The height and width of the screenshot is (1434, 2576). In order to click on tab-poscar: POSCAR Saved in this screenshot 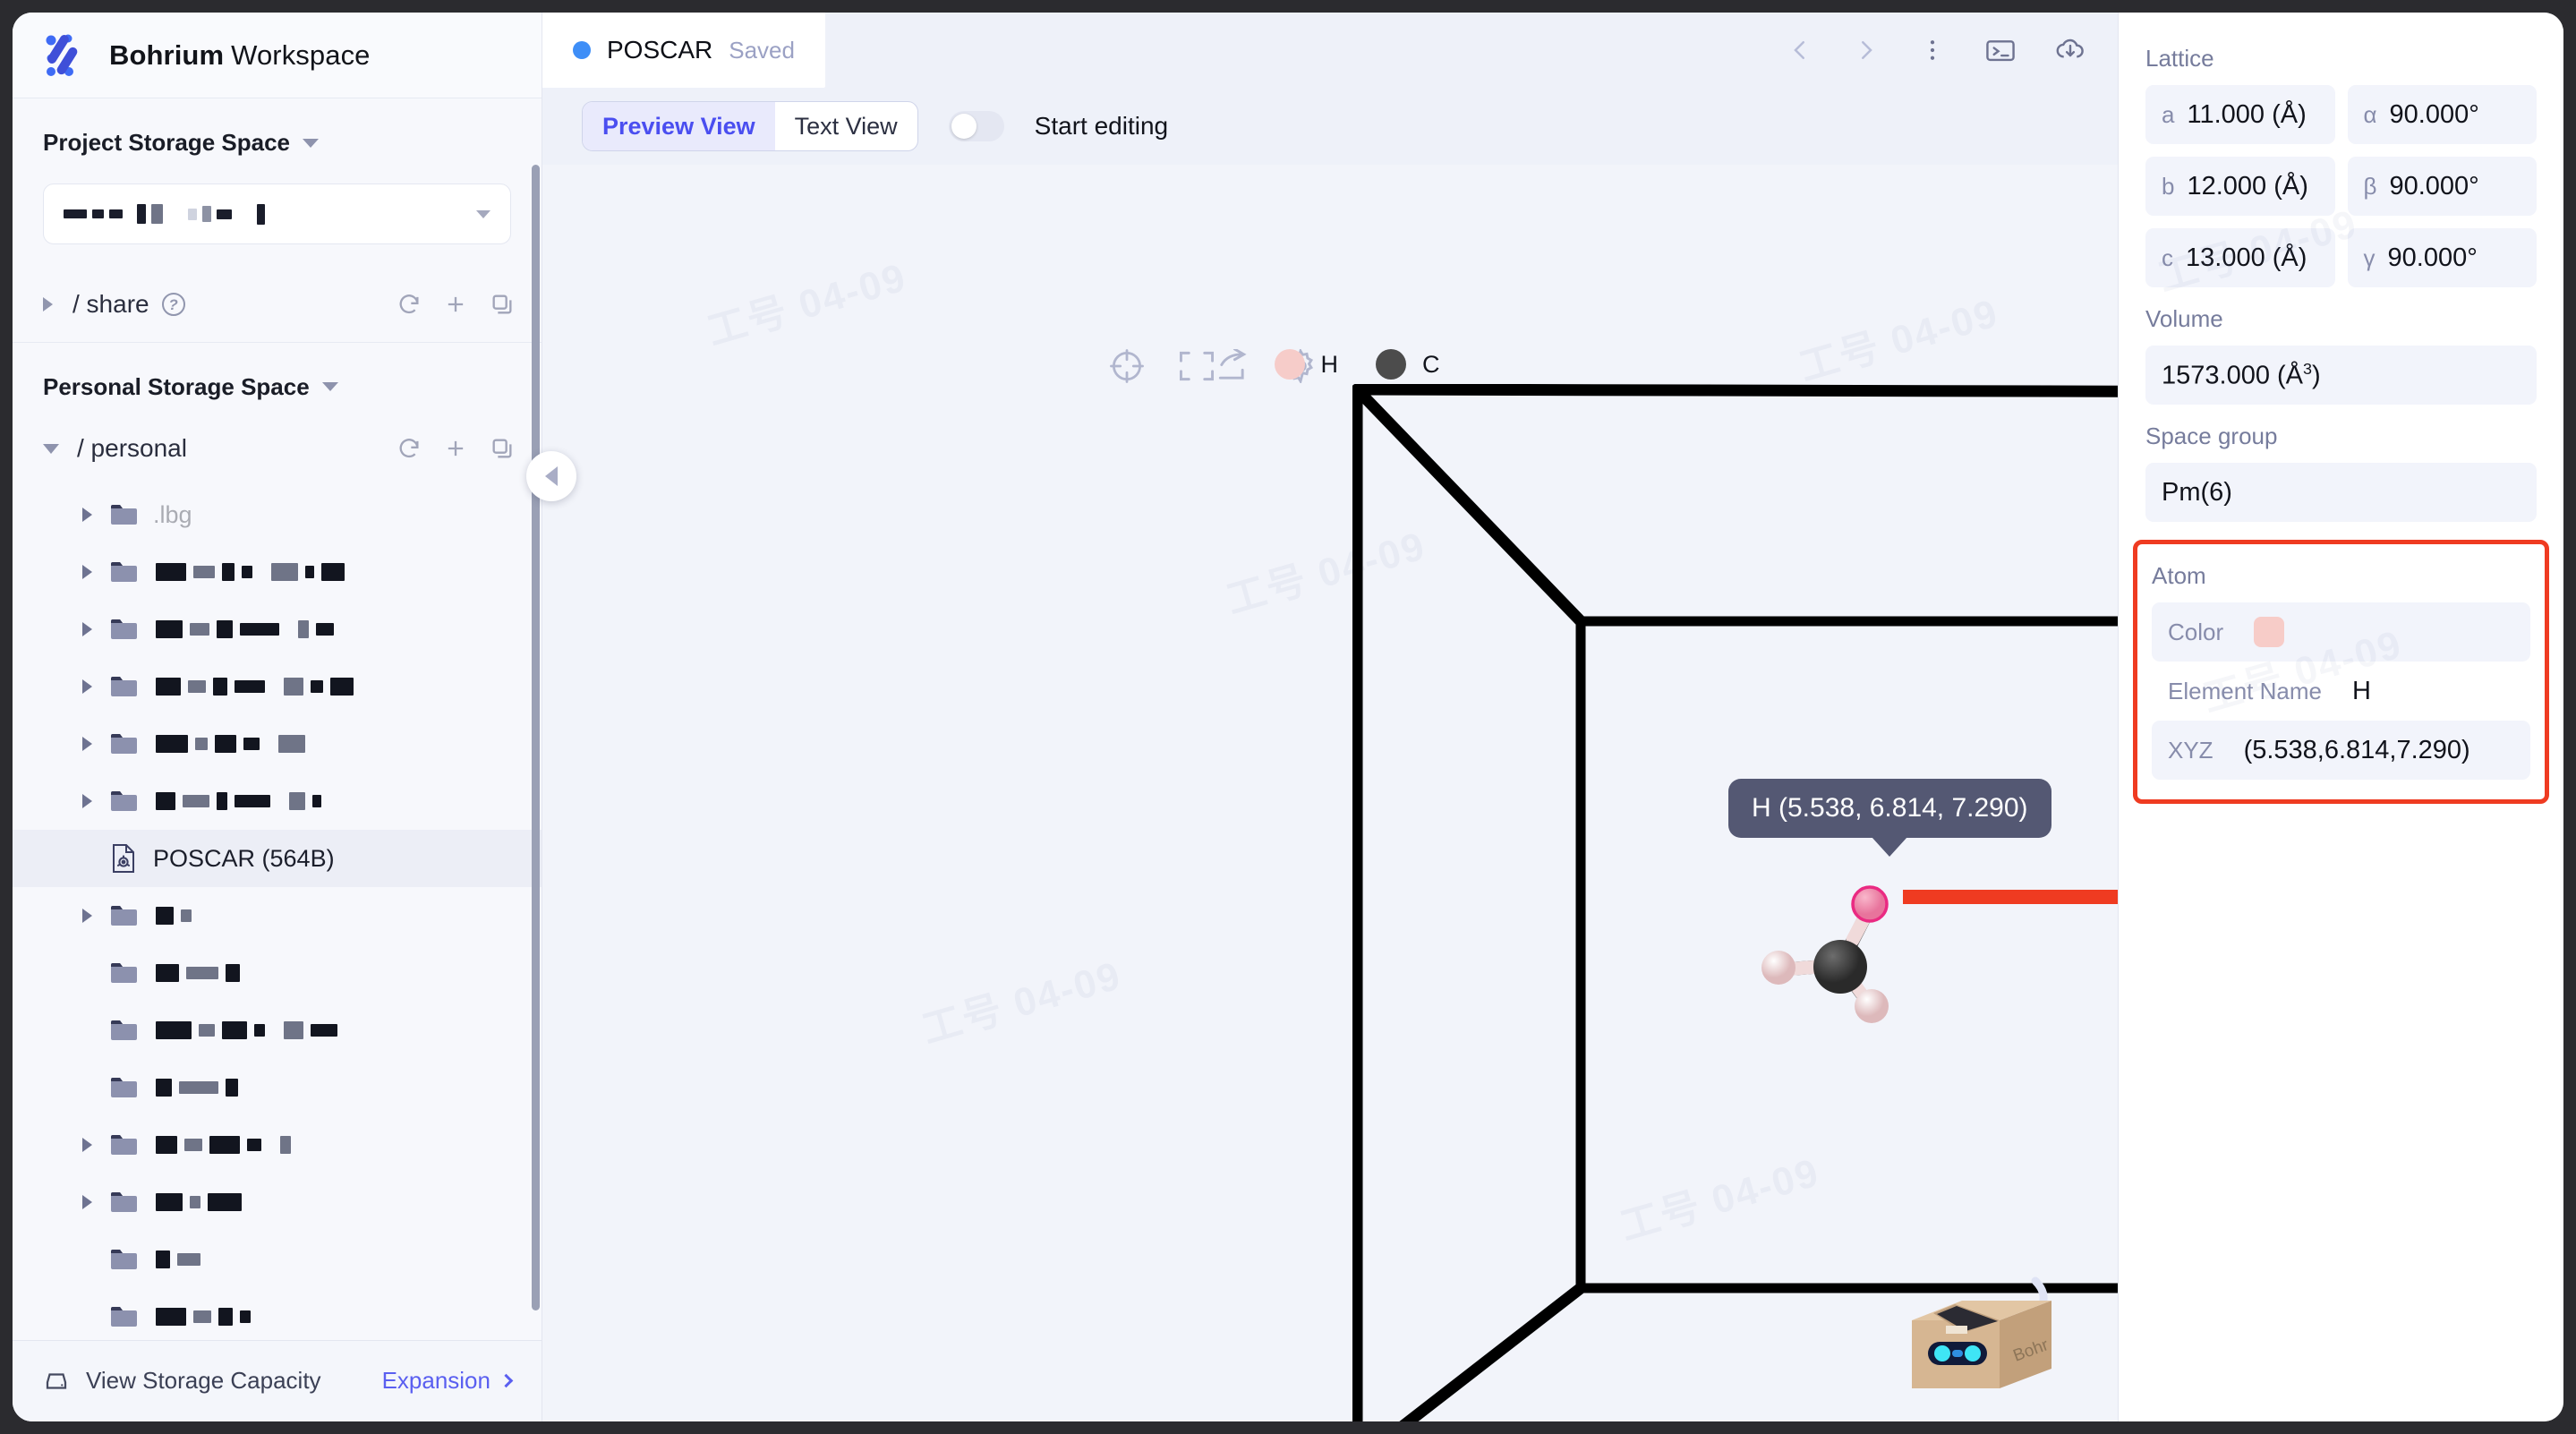, I will do `click(683, 50)`.